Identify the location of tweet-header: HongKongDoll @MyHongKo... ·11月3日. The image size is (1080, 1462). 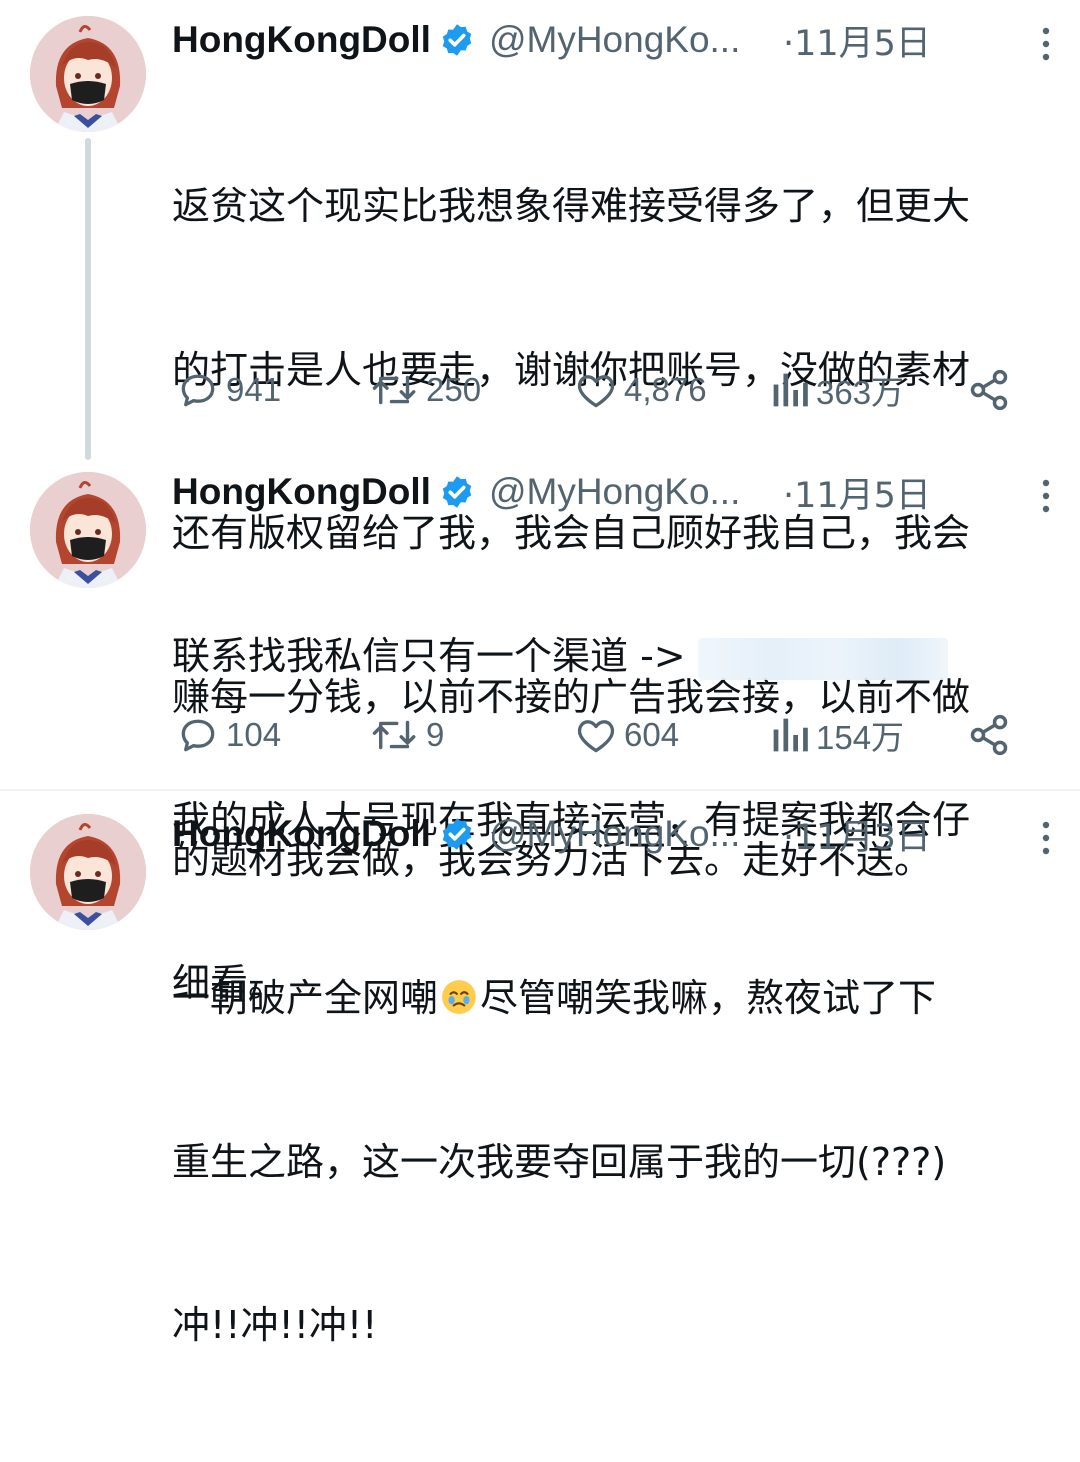
(616, 834).